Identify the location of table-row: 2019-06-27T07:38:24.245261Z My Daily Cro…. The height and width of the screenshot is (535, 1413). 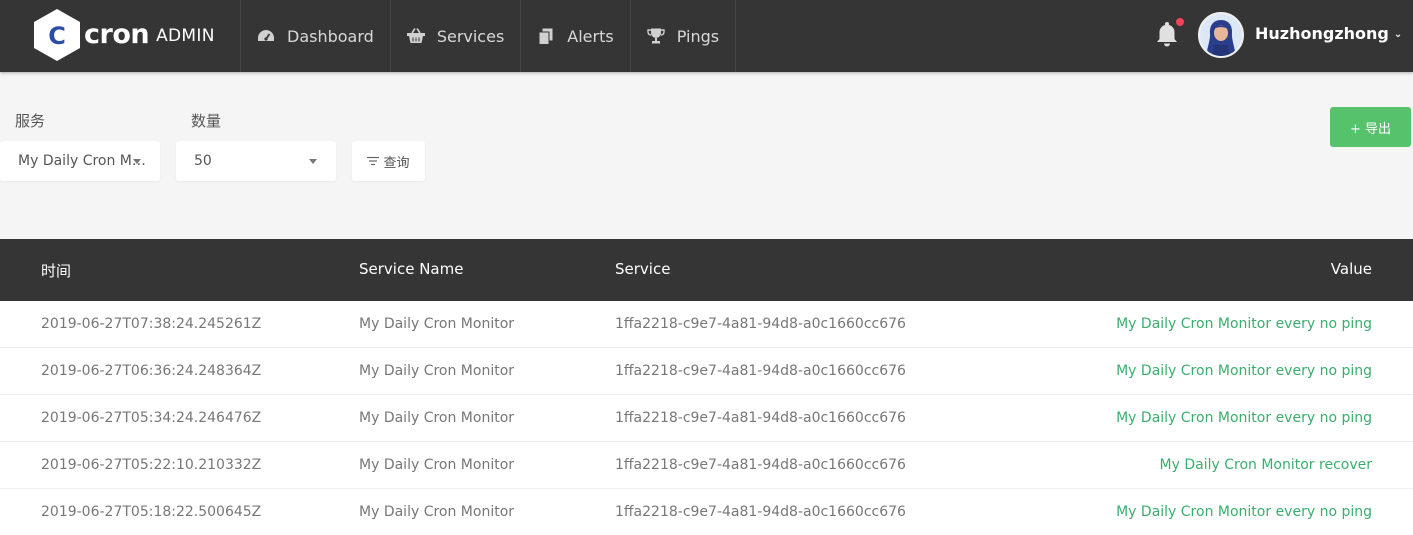
(706, 324).